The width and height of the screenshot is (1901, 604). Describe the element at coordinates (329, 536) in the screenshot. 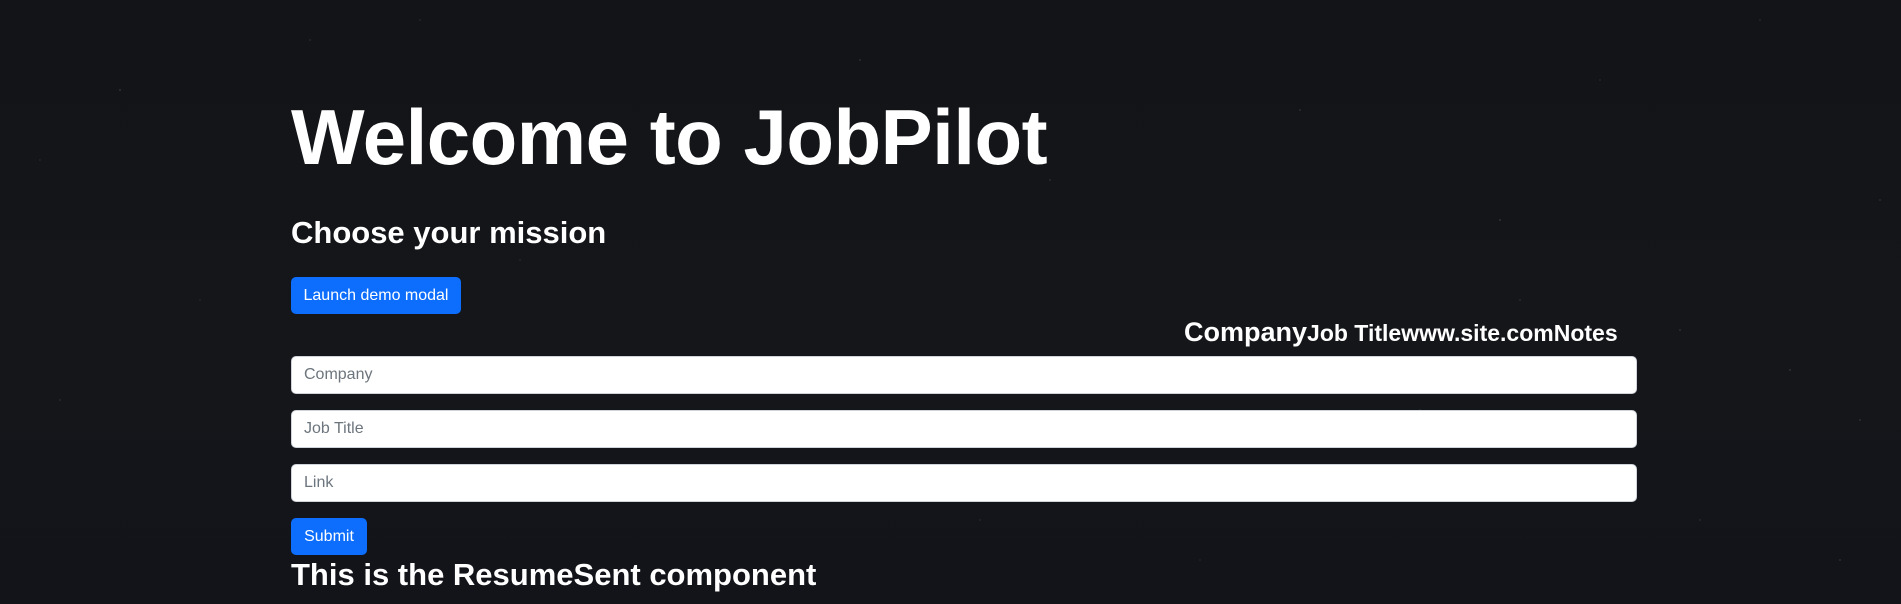

I see `submit-button: Submit` at that location.